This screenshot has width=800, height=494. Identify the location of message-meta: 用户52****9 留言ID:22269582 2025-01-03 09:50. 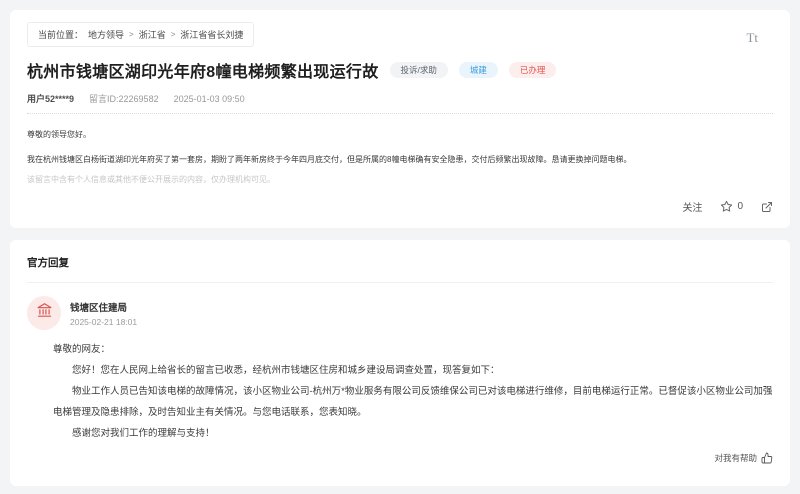
(400, 98).